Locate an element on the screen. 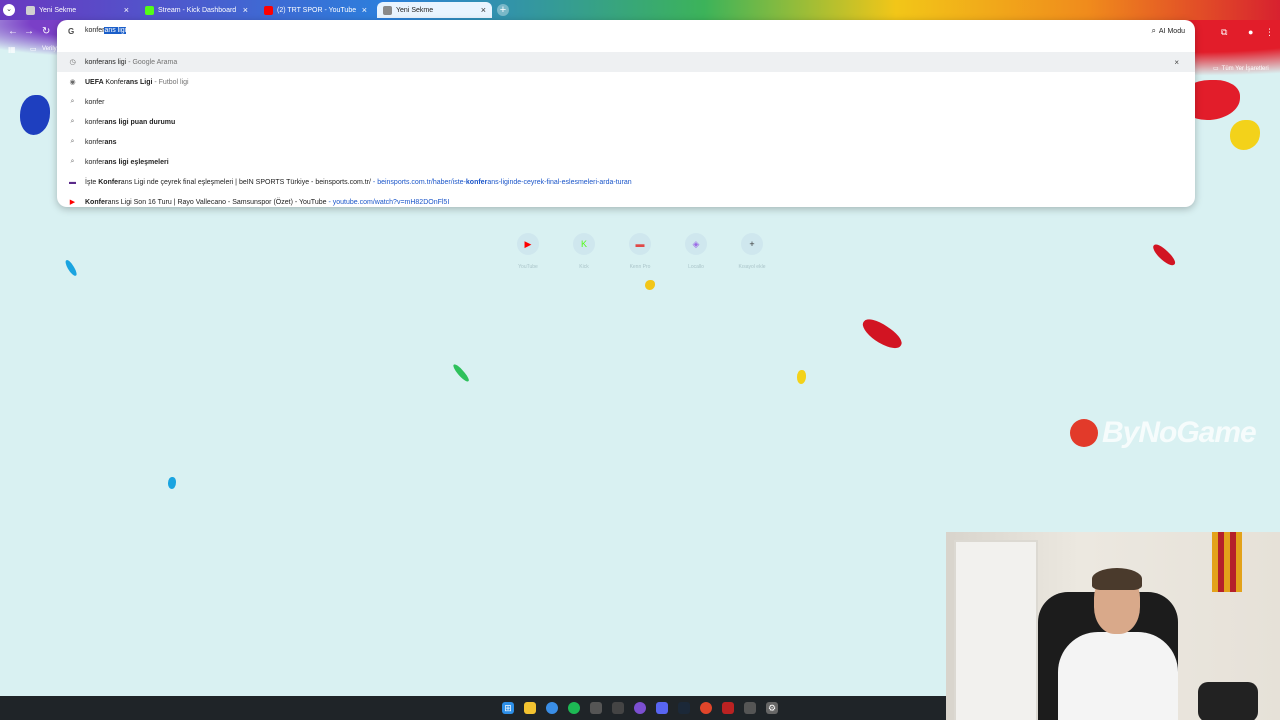 The width and height of the screenshot is (1280, 720). suggestion-row: ◉ UEFA Konferans Ligi - Futbol ligi is located at coordinates (626, 82).